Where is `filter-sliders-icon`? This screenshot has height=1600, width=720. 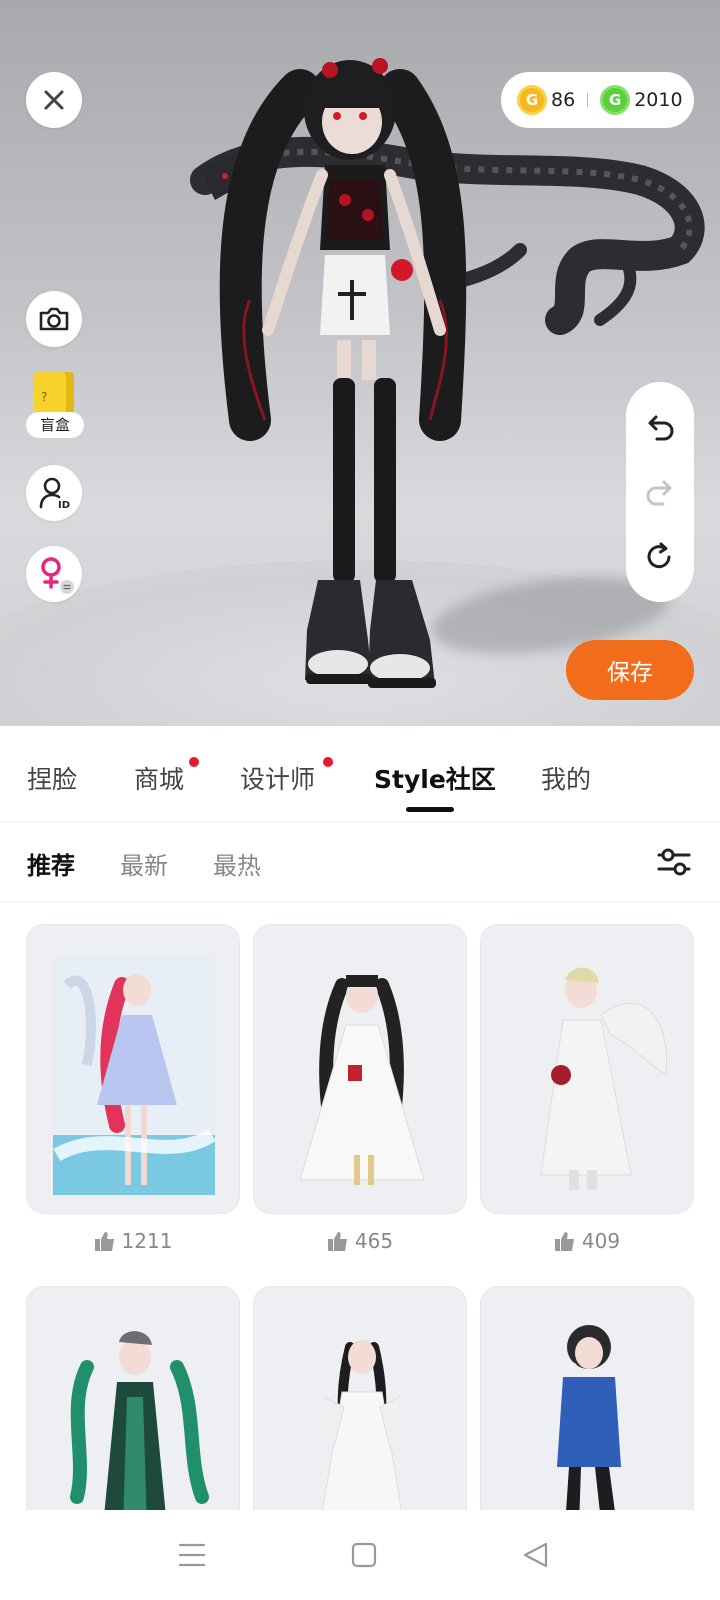 filter-sliders-icon is located at coordinates (674, 862).